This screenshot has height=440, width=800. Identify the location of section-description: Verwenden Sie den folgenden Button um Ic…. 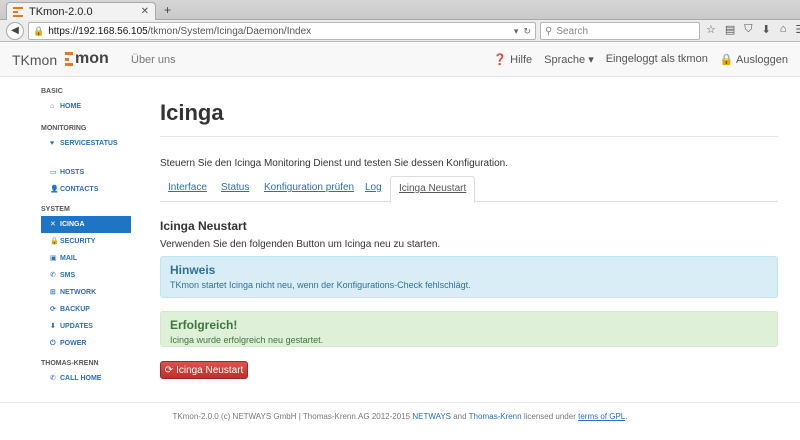
(300, 244).